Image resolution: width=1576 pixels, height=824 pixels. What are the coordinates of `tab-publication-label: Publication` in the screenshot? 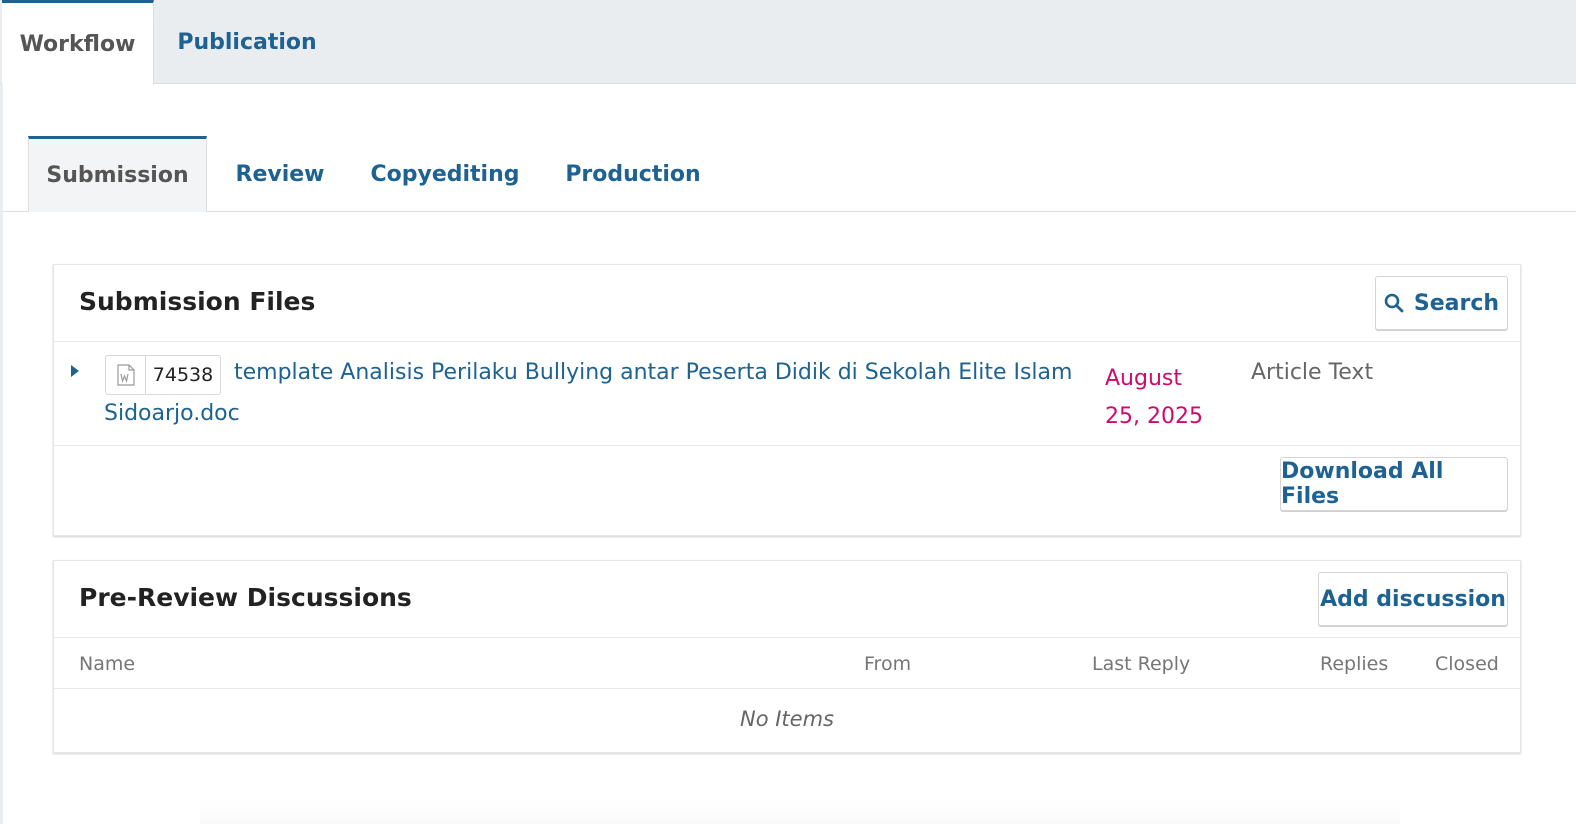 It's located at (247, 42).